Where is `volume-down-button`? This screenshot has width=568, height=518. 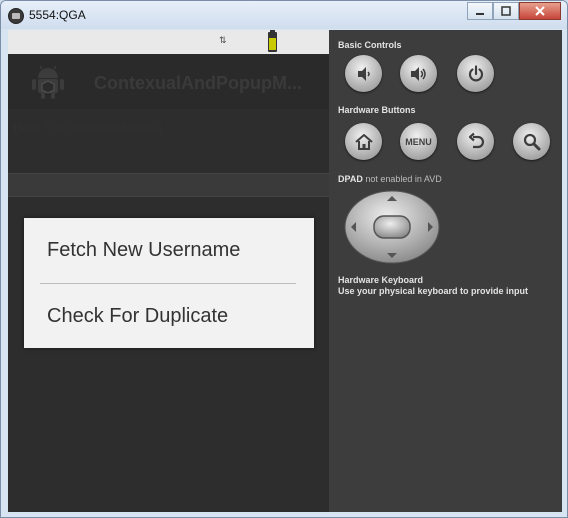
volume-down-button is located at coordinates (363, 73).